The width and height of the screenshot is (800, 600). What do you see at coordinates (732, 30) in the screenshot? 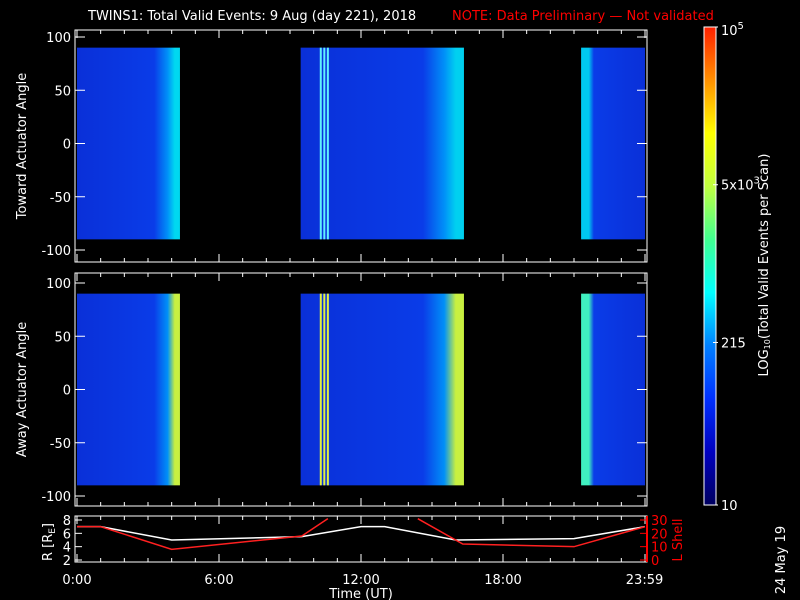
I see `colorbar-tick-label: 105` at bounding box center [732, 30].